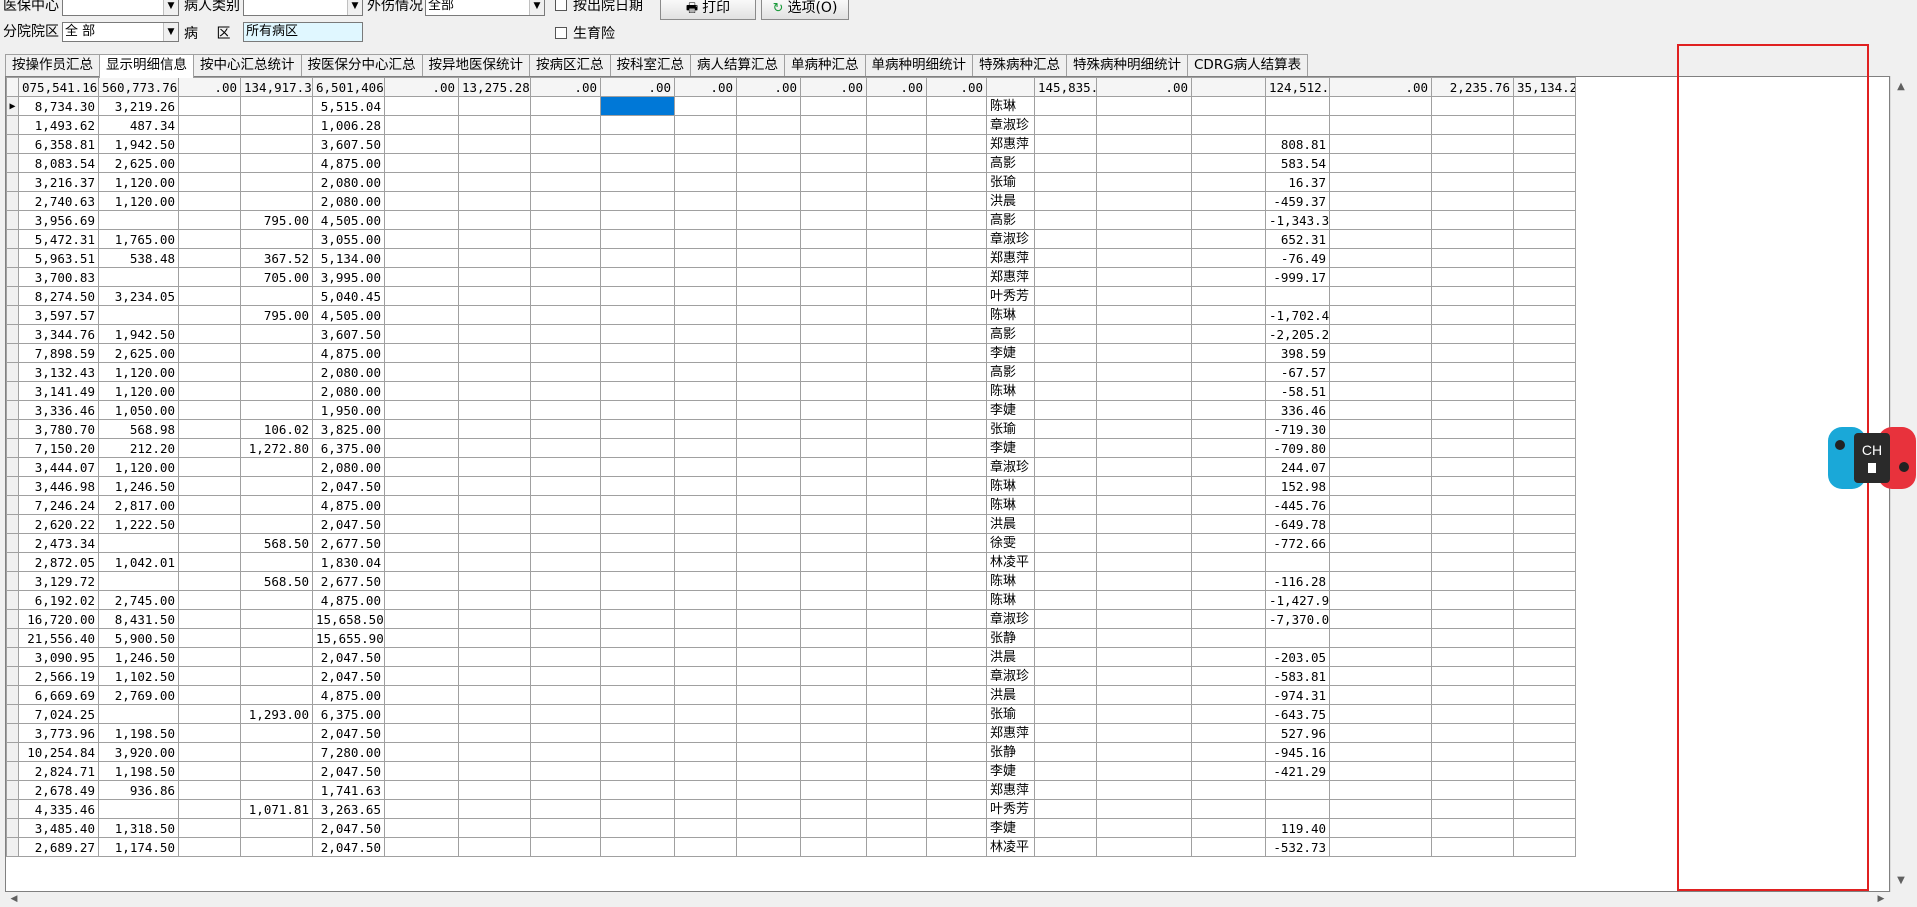 Image resolution: width=1917 pixels, height=907 pixels. What do you see at coordinates (138, 201) in the screenshot?
I see `table-cell: 1,120.00` at bounding box center [138, 201].